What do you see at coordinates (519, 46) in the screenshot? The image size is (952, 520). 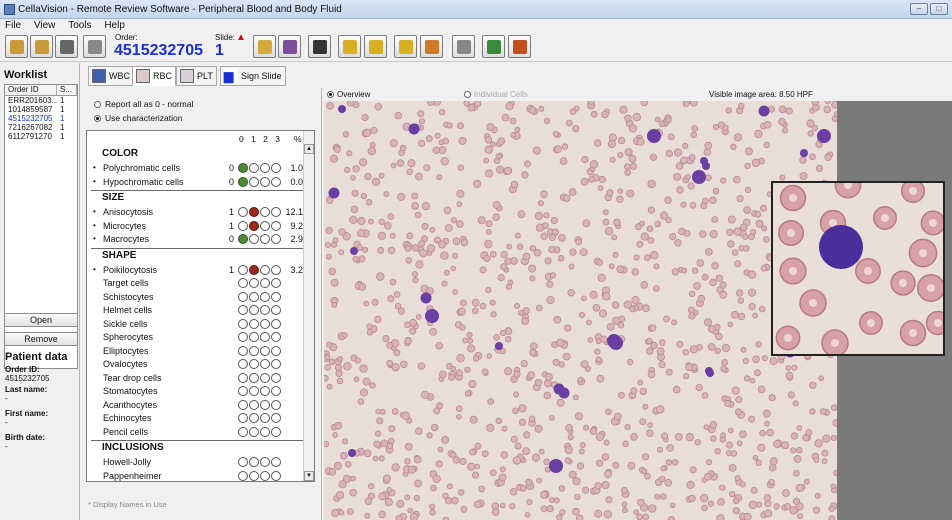 I see `refresh-button` at bounding box center [519, 46].